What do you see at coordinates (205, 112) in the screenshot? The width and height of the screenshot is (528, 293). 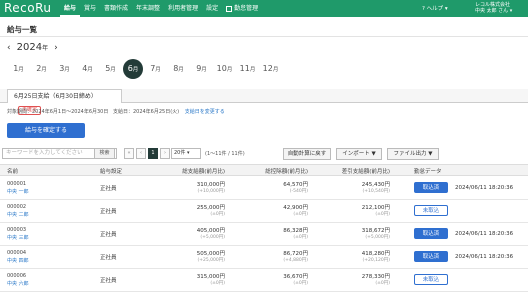 I see `change-payday-link: 支給日を変更する` at bounding box center [205, 112].